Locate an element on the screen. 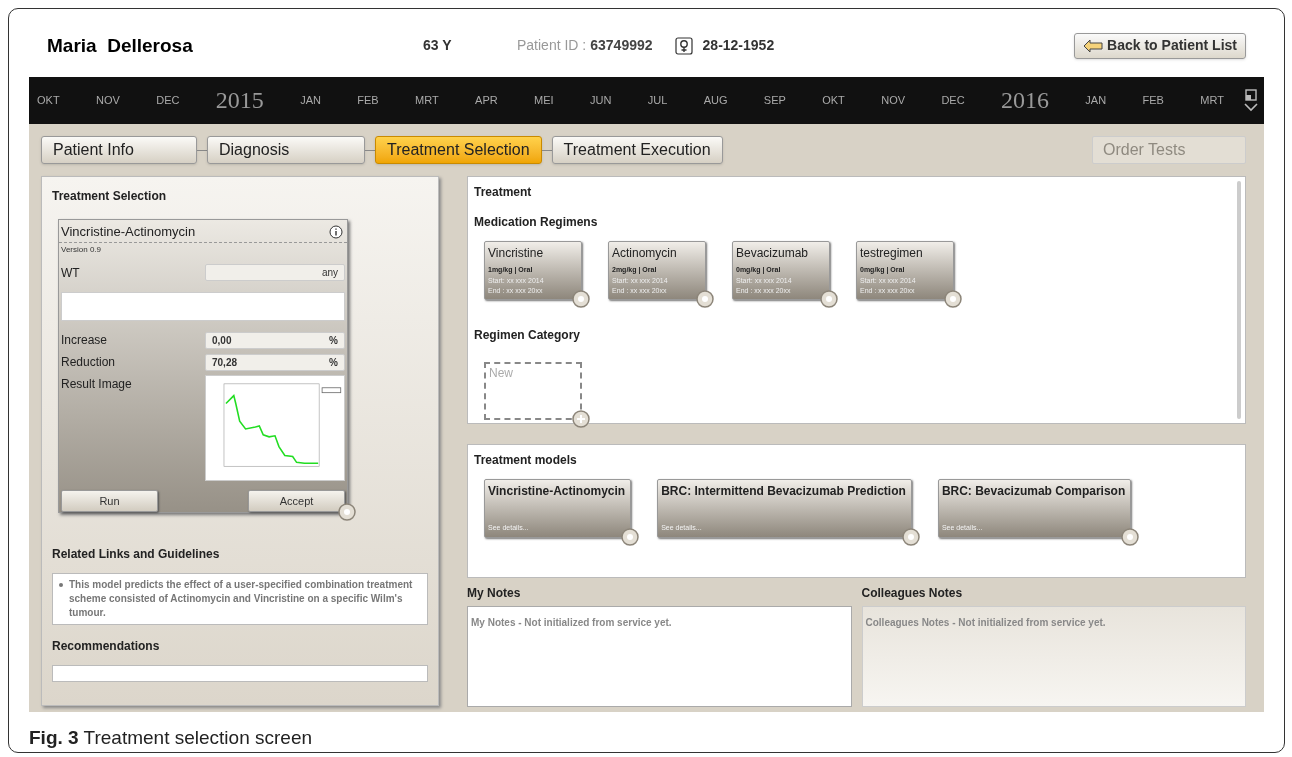 Image resolution: width=1292 pixels, height=757 pixels. notes-text: Colleagues Notes - Not initialized from service yet. is located at coordinates (985, 623).